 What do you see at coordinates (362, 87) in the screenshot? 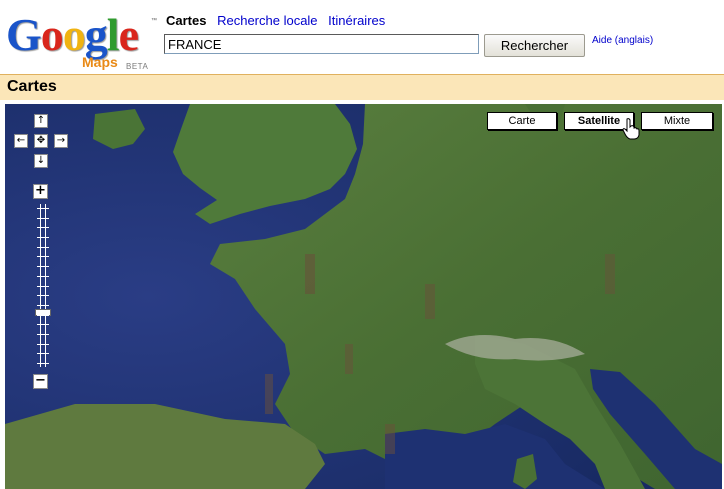
I see `section-title-bar: Cartes` at bounding box center [362, 87].